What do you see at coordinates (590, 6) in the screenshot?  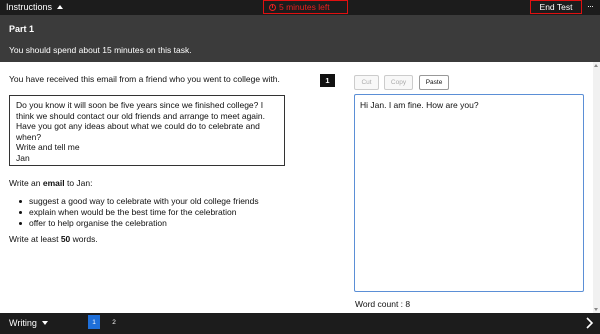 I see `more-options-icon: ···` at bounding box center [590, 6].